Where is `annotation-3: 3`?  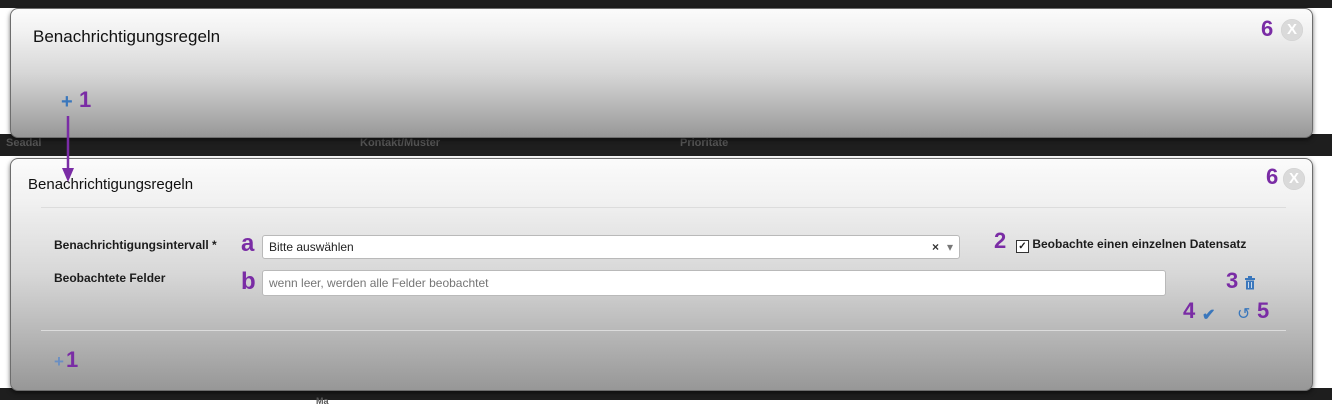 annotation-3: 3 is located at coordinates (1232, 280).